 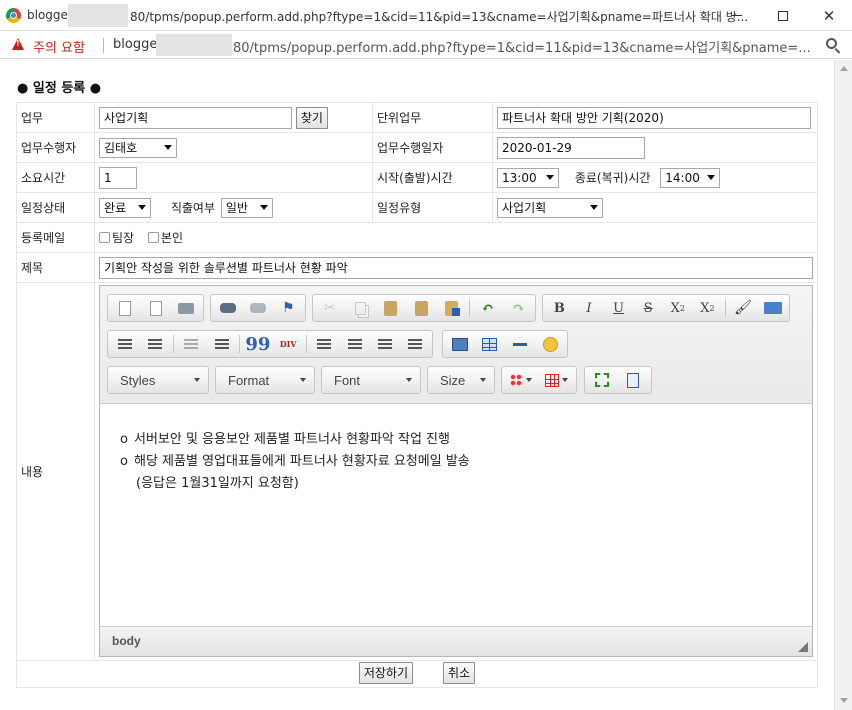 What do you see at coordinates (55, 117) in the screenshot?
I see `task-label: 업무` at bounding box center [55, 117].